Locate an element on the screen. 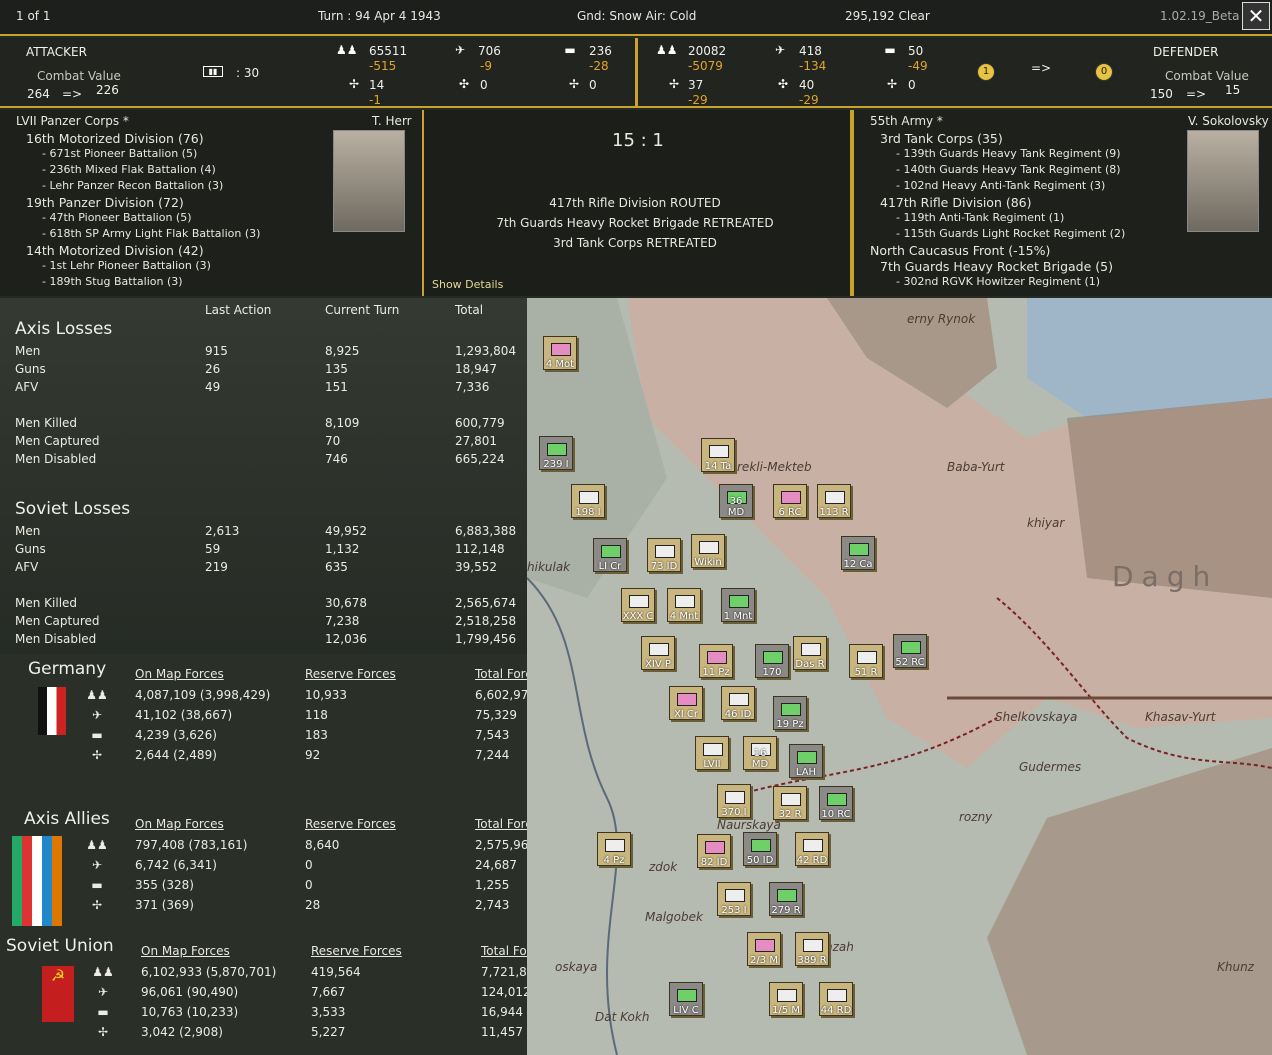 This screenshot has width=1272, height=1055. unit-list-item: - 189th Stug Battalion (3) is located at coordinates (112, 281).